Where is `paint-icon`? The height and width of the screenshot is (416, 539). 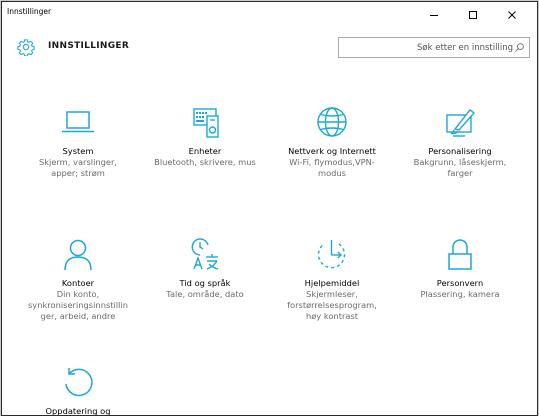
paint-icon is located at coordinates (461, 123).